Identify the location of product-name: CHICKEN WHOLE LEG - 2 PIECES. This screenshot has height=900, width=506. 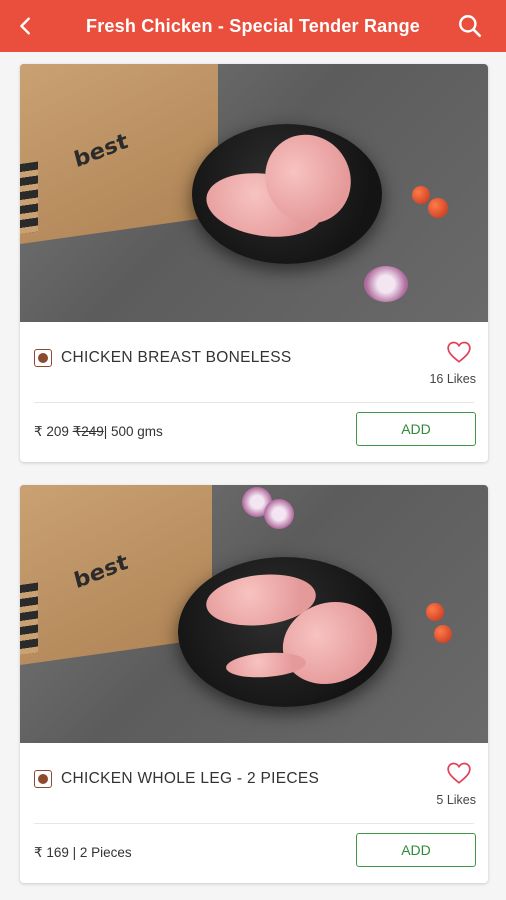
(190, 778).